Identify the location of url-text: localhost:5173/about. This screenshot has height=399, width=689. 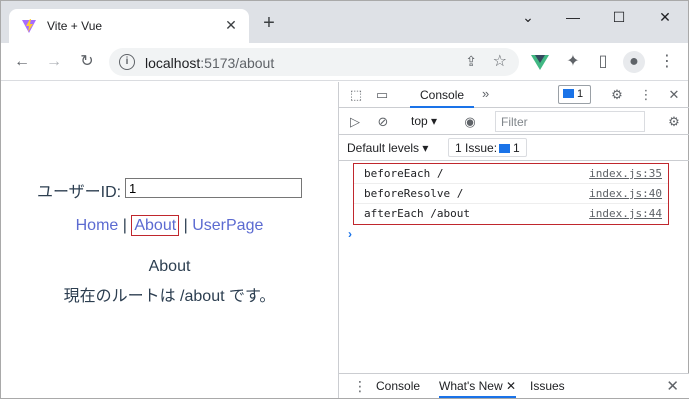
(209, 63).